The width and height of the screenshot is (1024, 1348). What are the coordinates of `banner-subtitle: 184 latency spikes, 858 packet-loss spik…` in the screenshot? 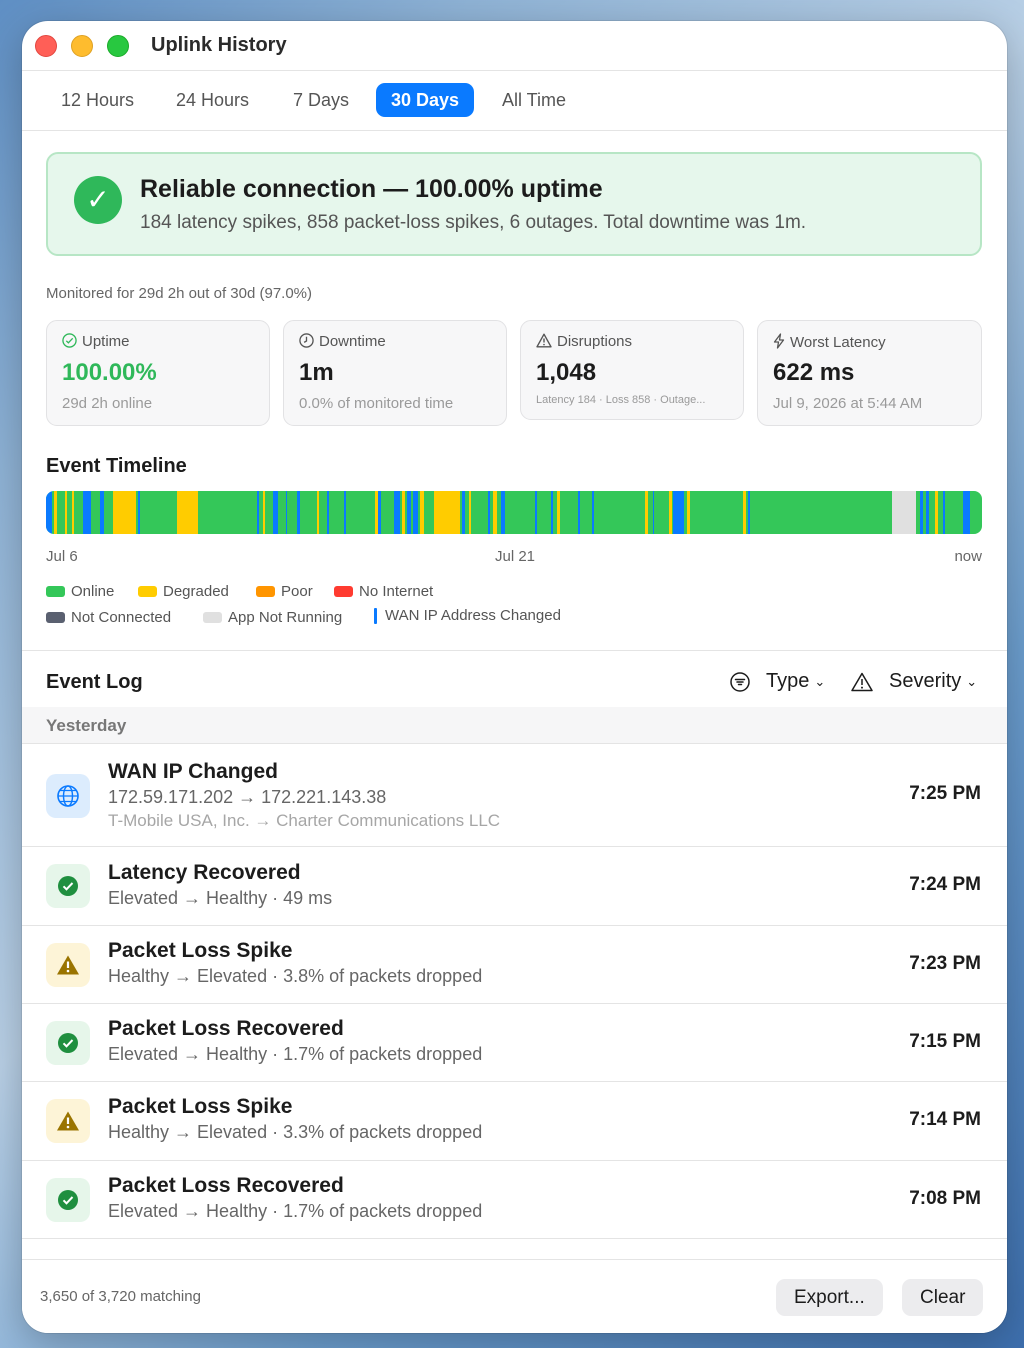 It's located at (473, 222).